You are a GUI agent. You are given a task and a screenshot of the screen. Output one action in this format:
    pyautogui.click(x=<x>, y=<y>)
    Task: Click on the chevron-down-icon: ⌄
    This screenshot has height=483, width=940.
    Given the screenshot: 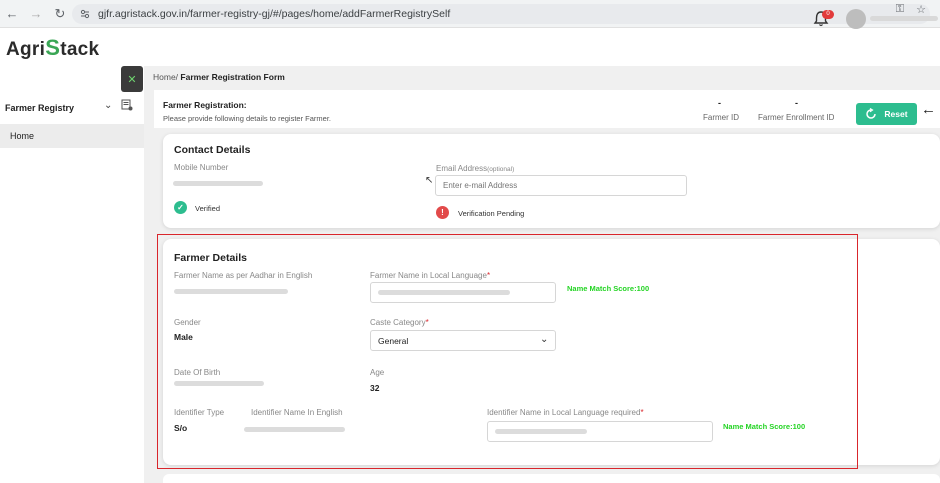 What is the action you would take?
    pyautogui.click(x=108, y=105)
    